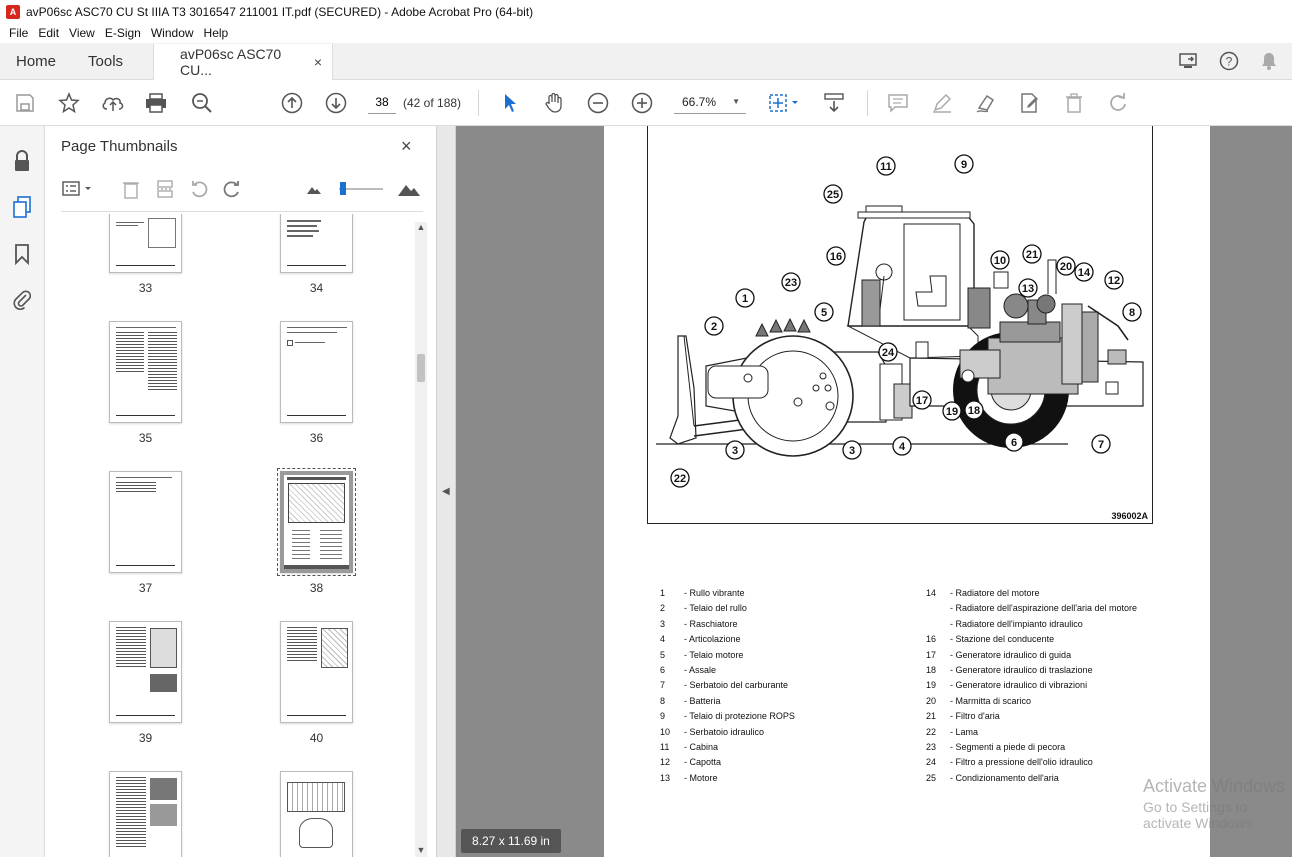  Describe the element at coordinates (69, 103) in the screenshot. I see `bookmark-star-icon` at that location.